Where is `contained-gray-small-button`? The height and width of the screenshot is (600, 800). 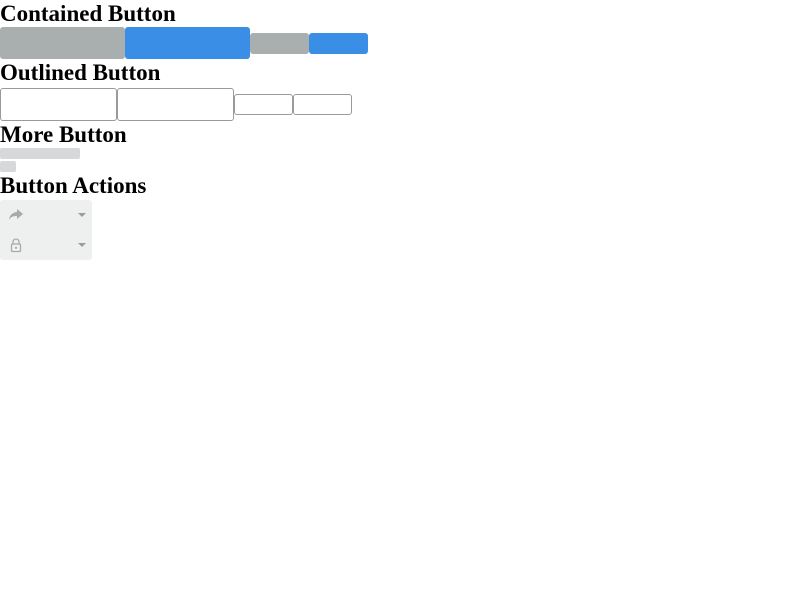 contained-gray-small-button is located at coordinates (279, 43).